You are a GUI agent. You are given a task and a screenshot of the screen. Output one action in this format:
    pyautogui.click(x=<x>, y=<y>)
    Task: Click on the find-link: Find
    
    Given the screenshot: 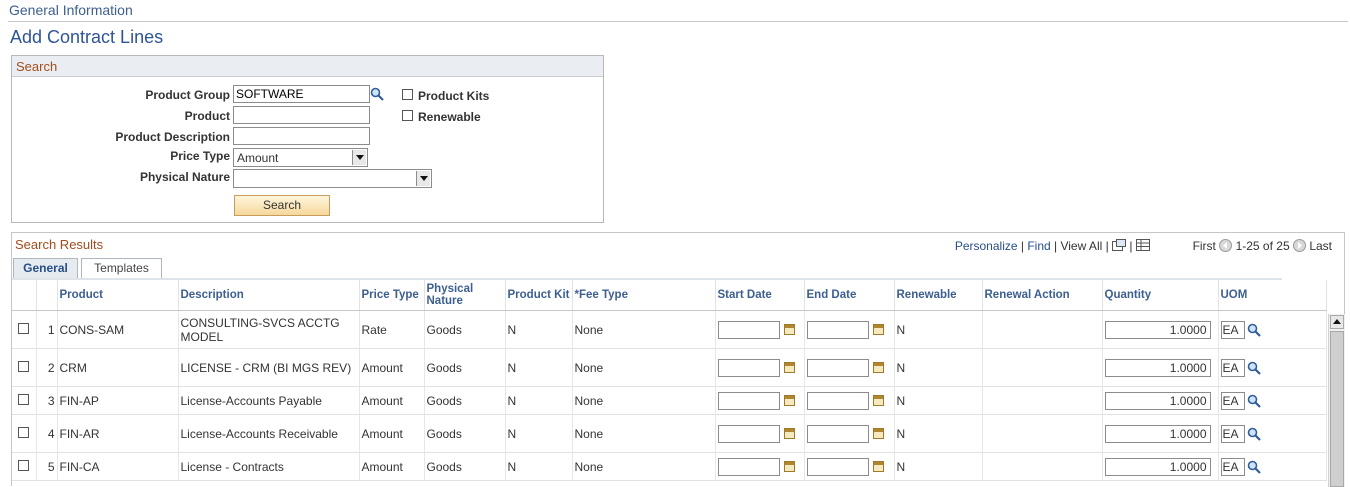 What is the action you would take?
    pyautogui.click(x=1038, y=246)
    